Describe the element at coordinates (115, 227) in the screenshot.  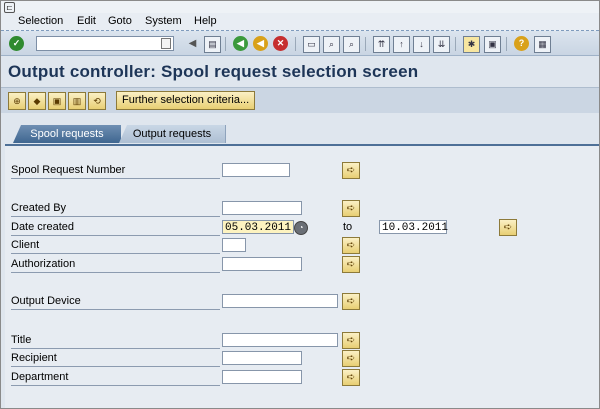
I see `date-created-label: Date created` at that location.